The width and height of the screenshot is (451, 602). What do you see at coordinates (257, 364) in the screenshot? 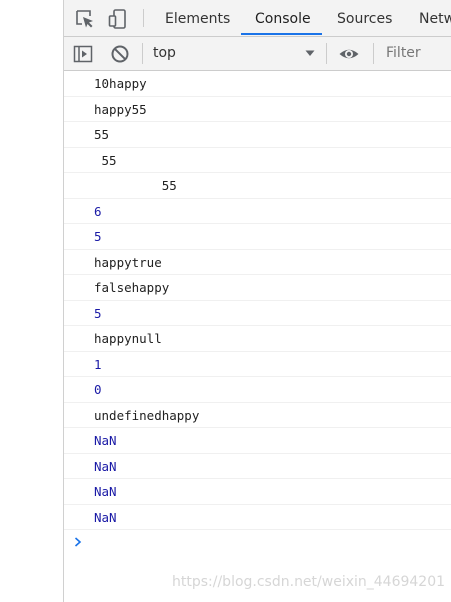
I see `console-message: 1` at bounding box center [257, 364].